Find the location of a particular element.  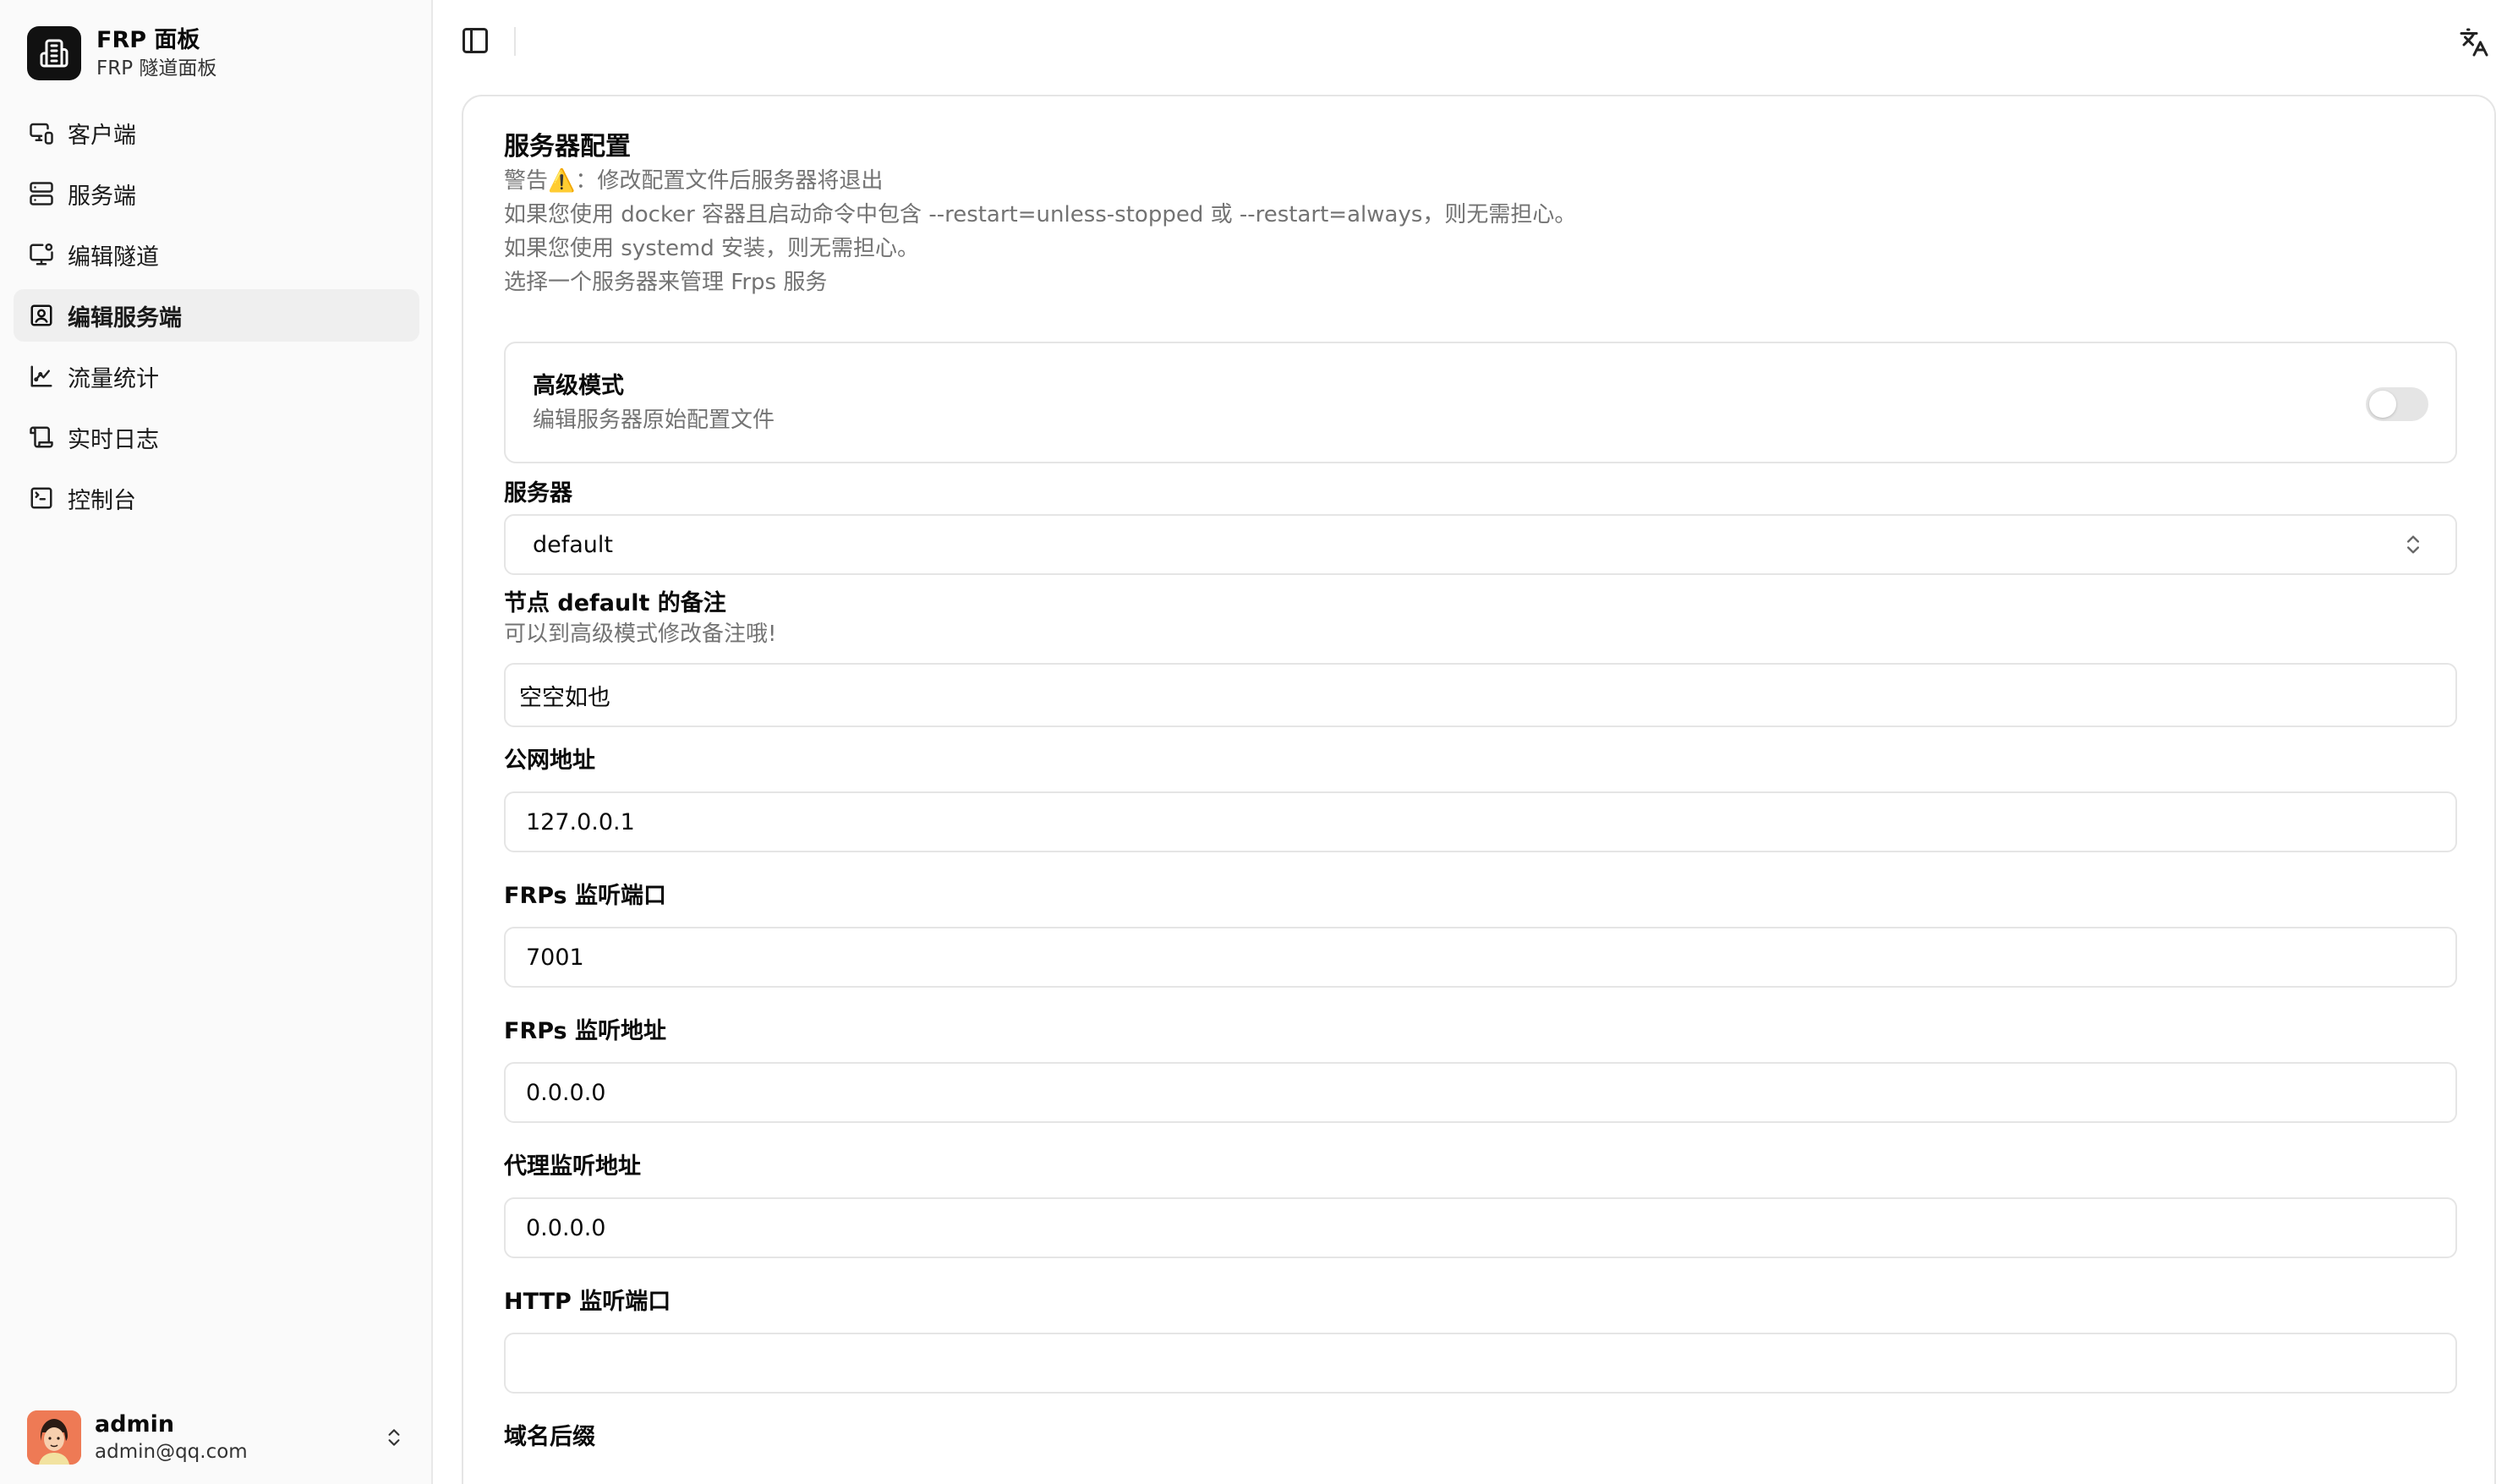

domain-suffix-label: 域名后缀 is located at coordinates (550, 1437).